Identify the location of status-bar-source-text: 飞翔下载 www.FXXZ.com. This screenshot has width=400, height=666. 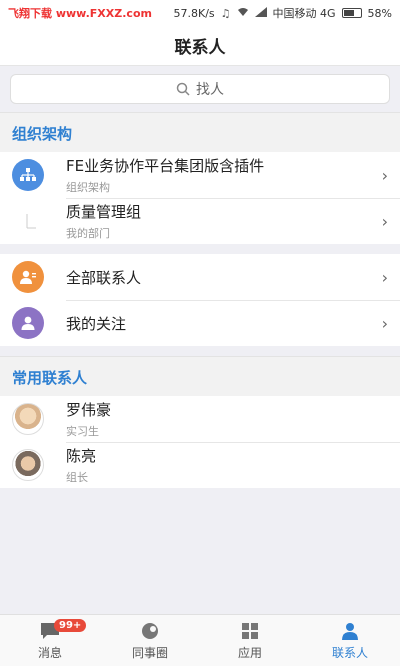
(80, 13).